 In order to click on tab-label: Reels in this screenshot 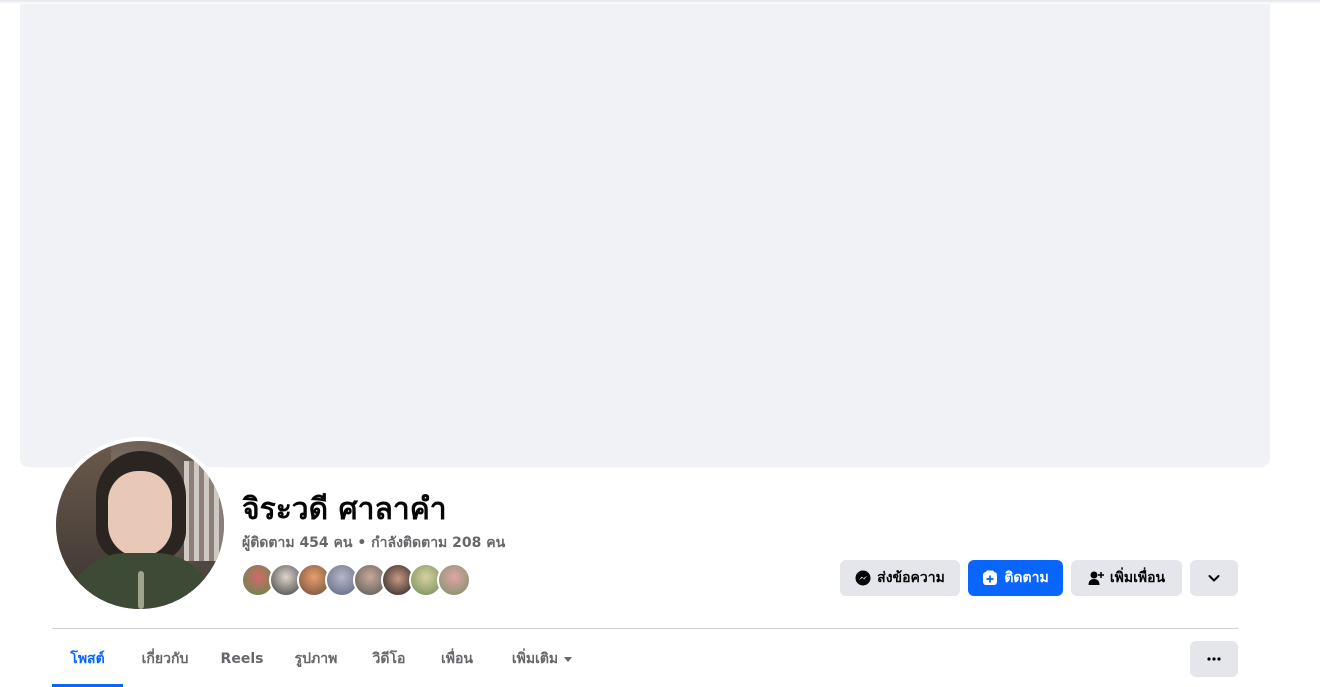, I will do `click(242, 659)`.